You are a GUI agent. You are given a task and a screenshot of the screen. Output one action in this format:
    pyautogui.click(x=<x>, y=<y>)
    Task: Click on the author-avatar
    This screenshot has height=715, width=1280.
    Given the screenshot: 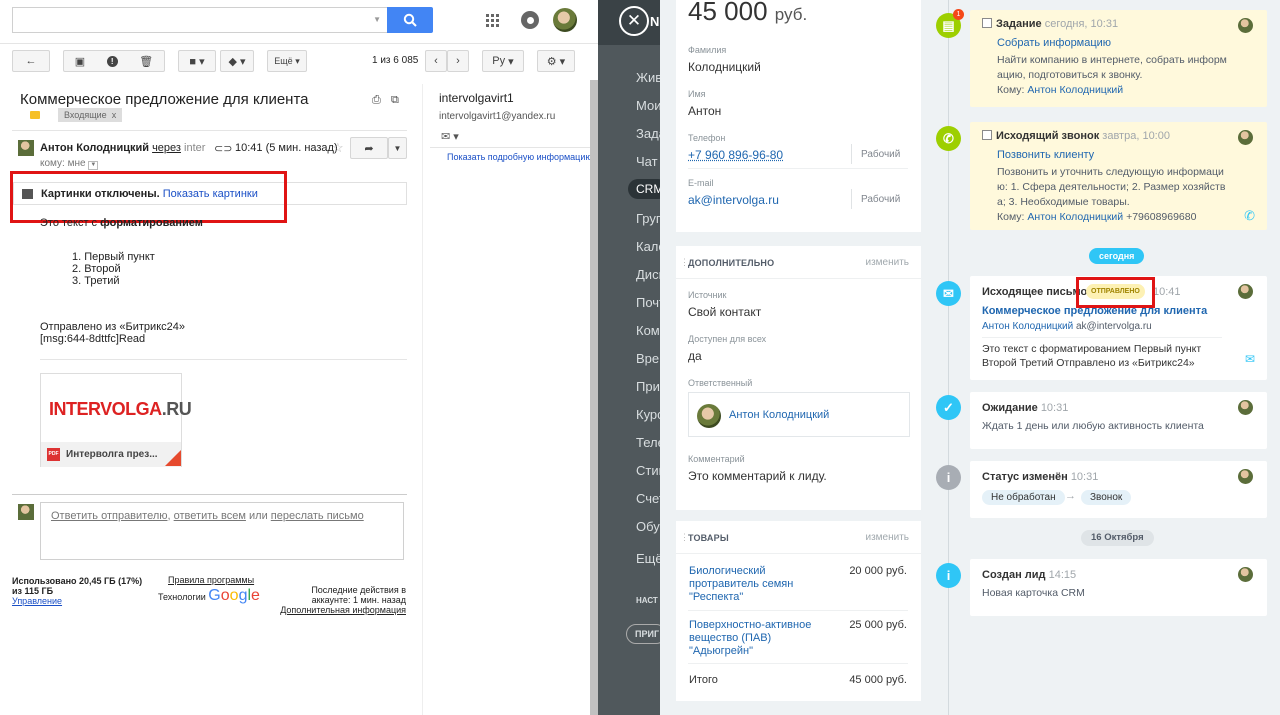 What is the action you would take?
    pyautogui.click(x=1245, y=137)
    